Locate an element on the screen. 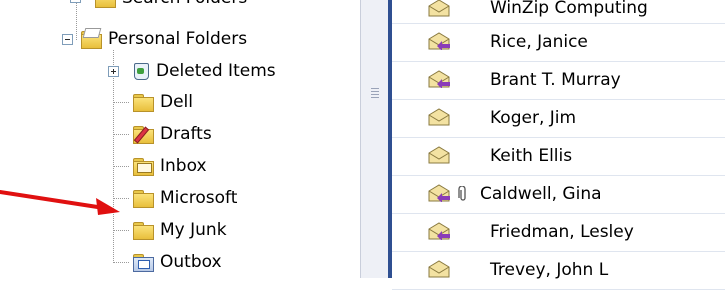  tree-item-label: Search Folders is located at coordinates (184, 5).